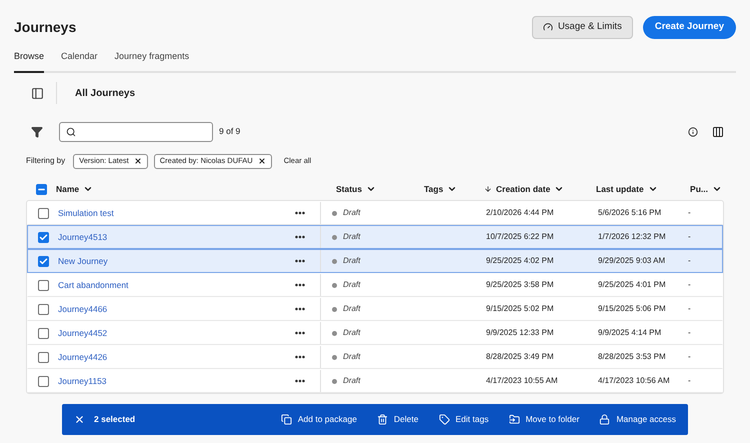  What do you see at coordinates (83, 357) in the screenshot?
I see `journey-link: Journey4426` at bounding box center [83, 357].